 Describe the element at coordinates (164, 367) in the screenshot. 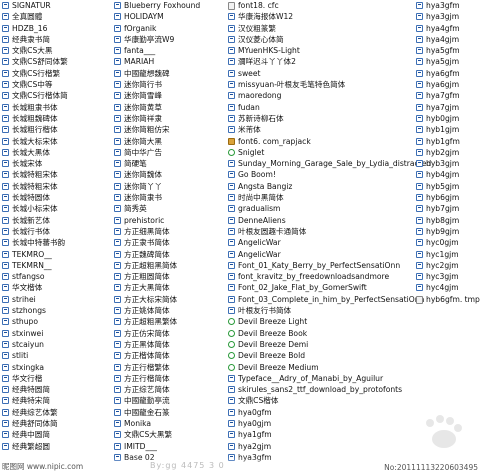

I see `file-item: 方正行楷繁体` at that location.